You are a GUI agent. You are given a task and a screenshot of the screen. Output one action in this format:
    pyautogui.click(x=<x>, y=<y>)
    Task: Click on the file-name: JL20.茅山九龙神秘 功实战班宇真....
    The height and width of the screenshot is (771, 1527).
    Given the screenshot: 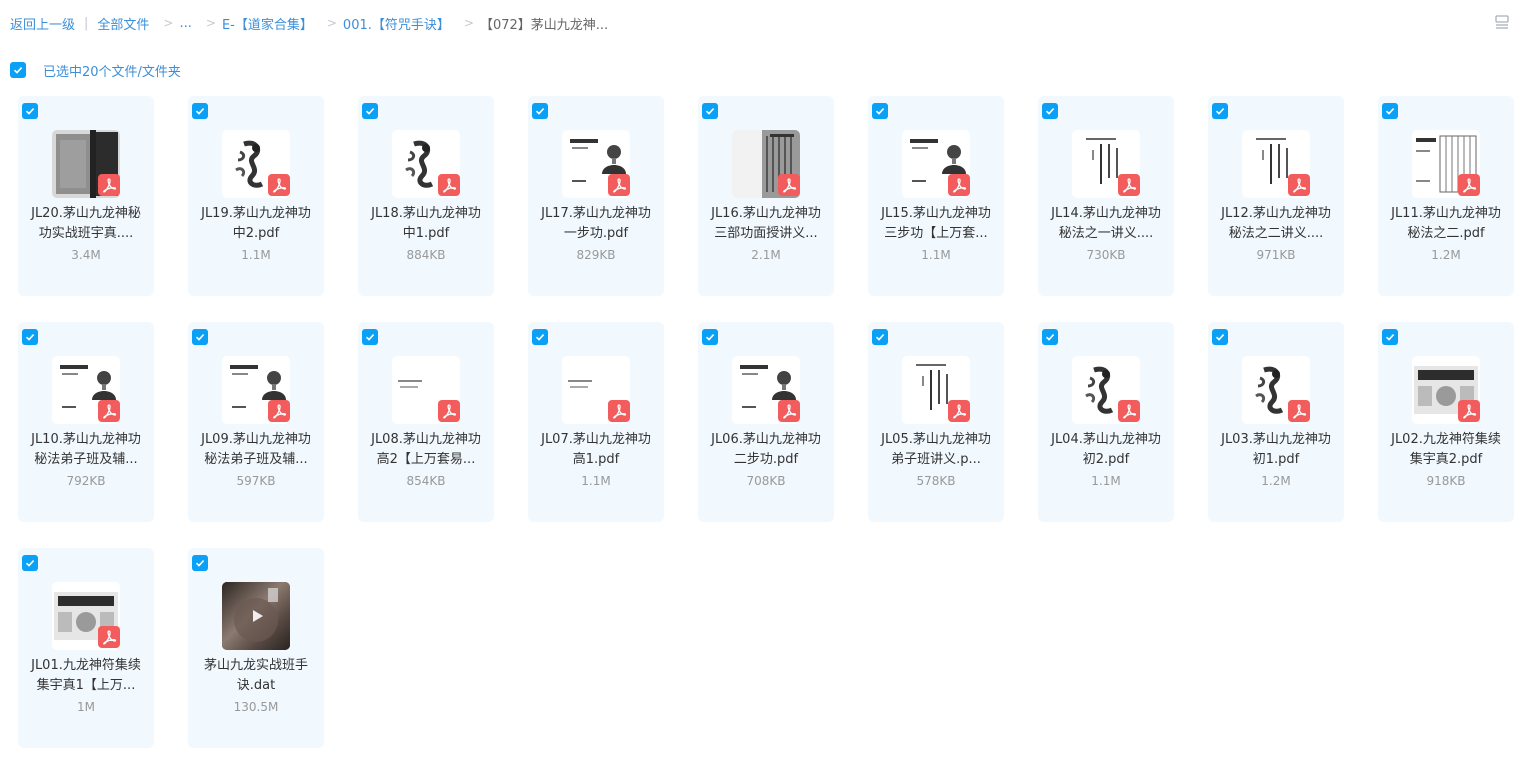 What is the action you would take?
    pyautogui.click(x=86, y=224)
    